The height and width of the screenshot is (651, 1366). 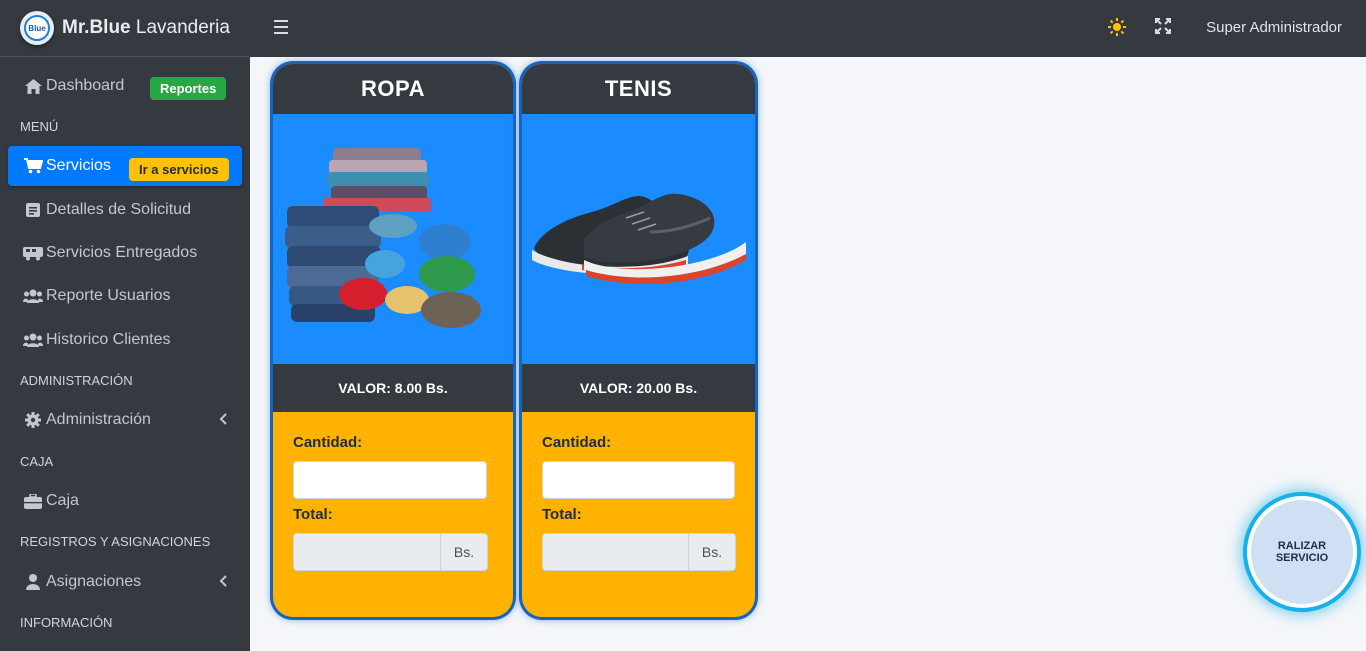 What do you see at coordinates (33, 166) in the screenshot?
I see `cart-icon` at bounding box center [33, 166].